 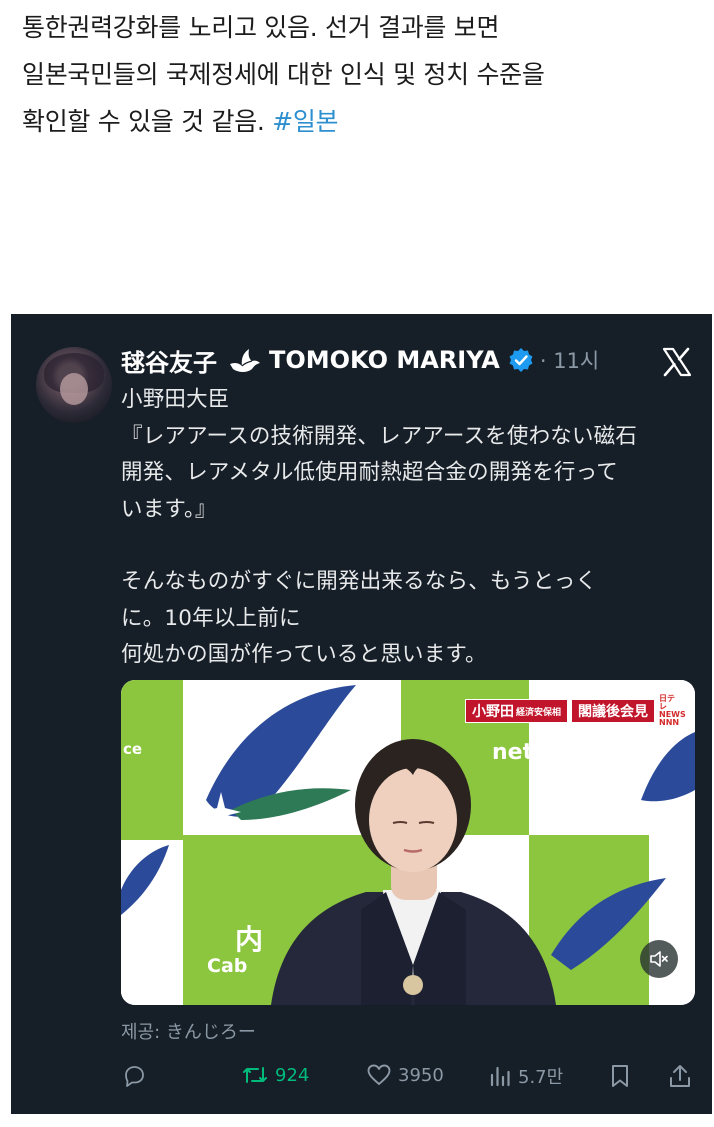 I want to click on retweet-count: 924, so click(x=292, y=1075).